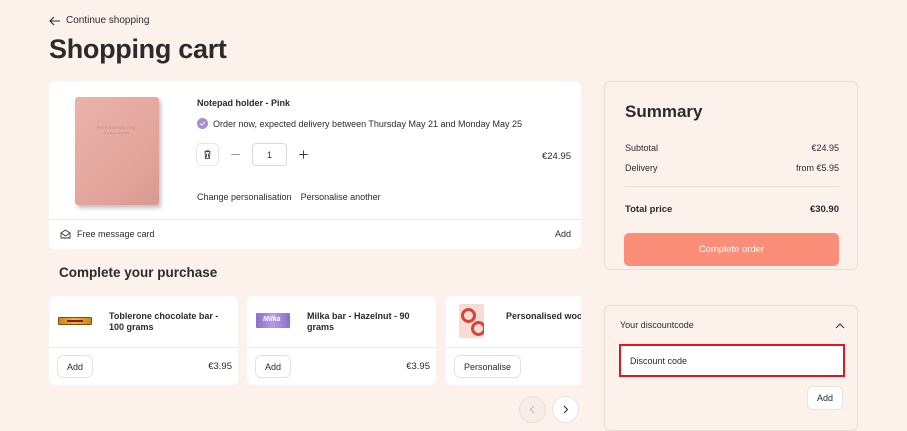 This screenshot has height=431, width=907. What do you see at coordinates (824, 209) in the screenshot?
I see `total-value: €30.90` at bounding box center [824, 209].